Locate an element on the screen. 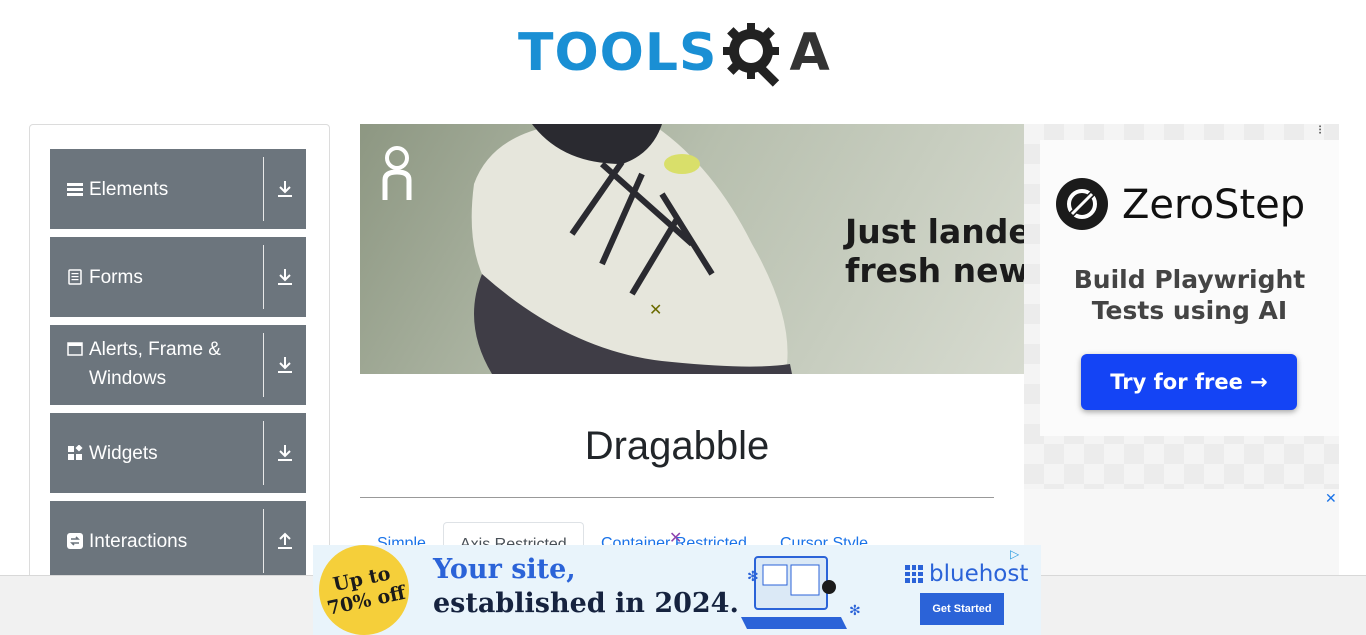  toolsqa-logo: TOOLS A is located at coordinates (680, 53).